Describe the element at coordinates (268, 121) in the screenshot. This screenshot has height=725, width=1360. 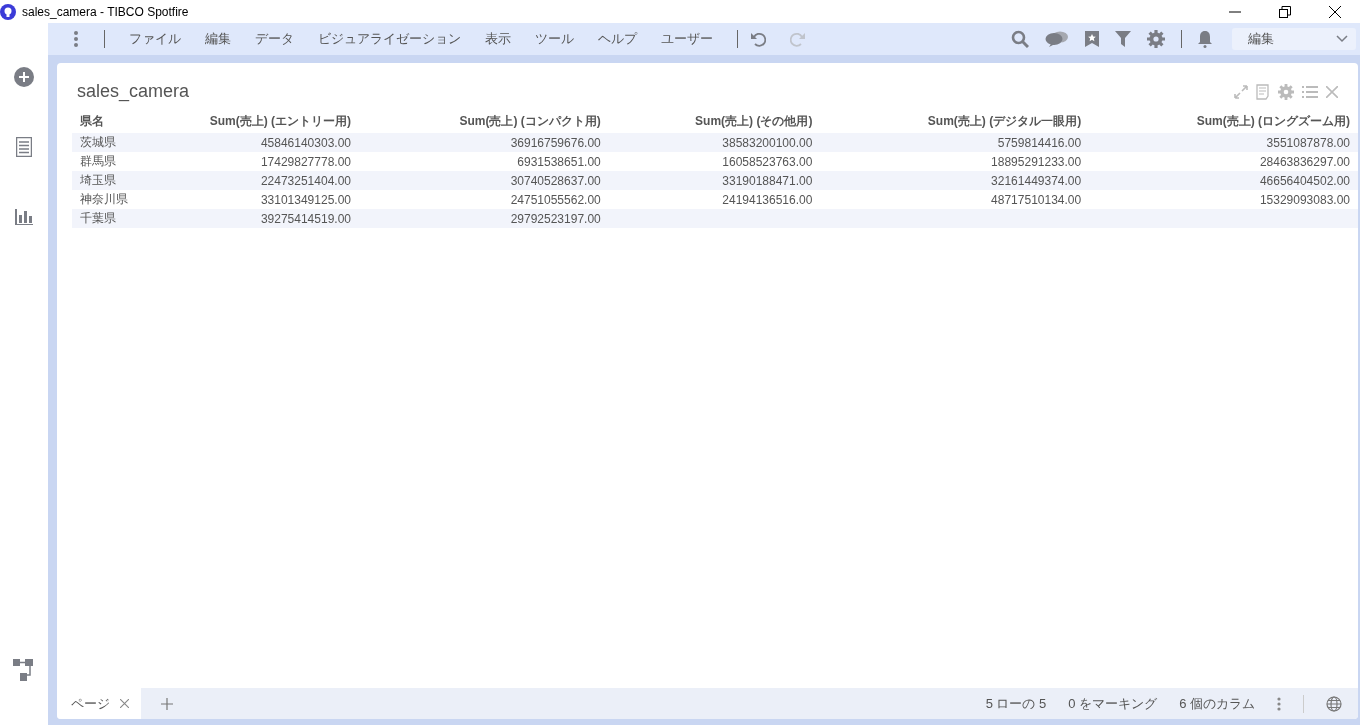
I see `column-header: Sum(売上) (エントリー用)` at that location.